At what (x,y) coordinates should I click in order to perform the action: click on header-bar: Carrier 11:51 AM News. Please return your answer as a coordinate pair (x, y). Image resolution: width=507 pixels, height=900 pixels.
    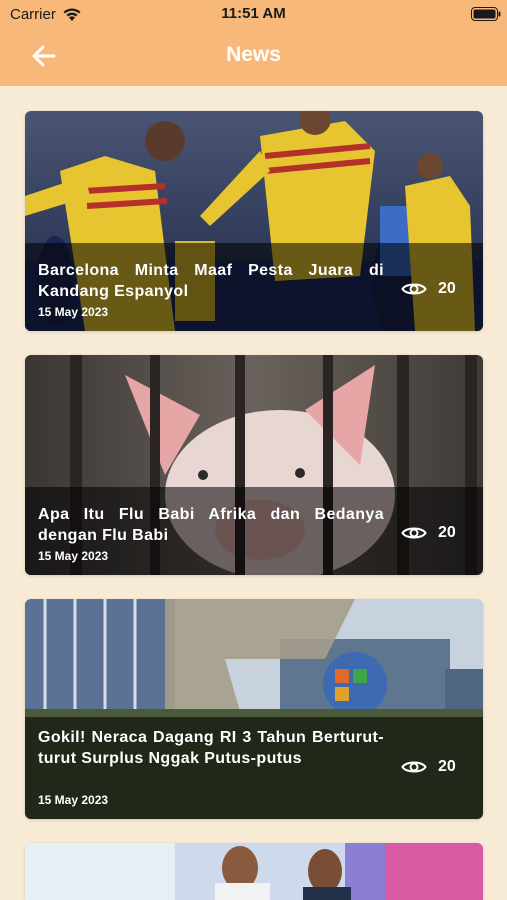
    Looking at the image, I should click on (253, 43).